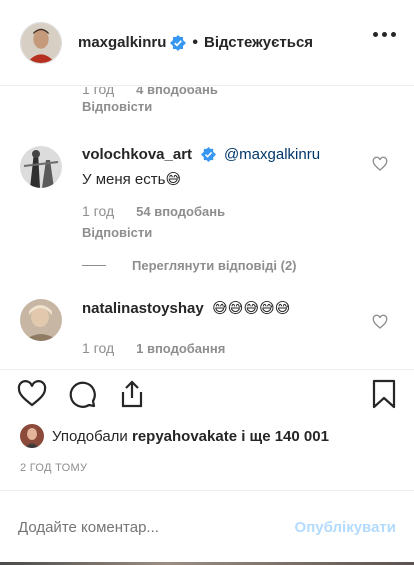 This screenshot has height=565, width=414. What do you see at coordinates (41, 42) in the screenshot?
I see `author-avatar` at bounding box center [41, 42].